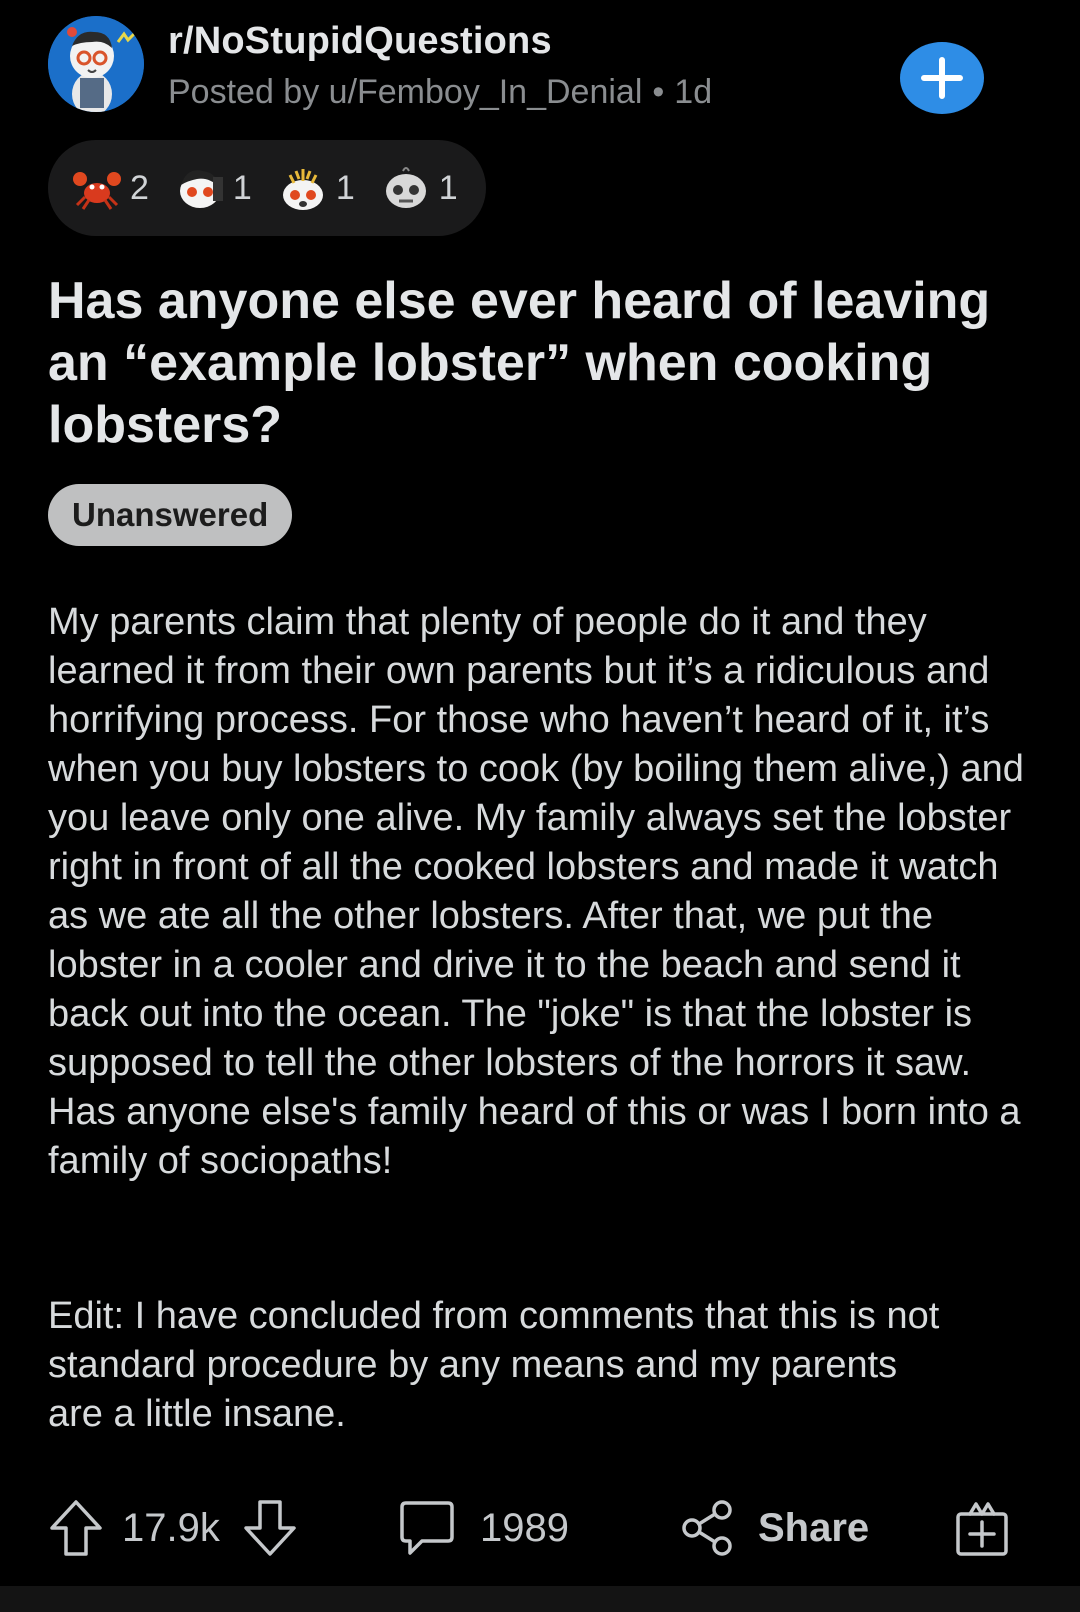 This screenshot has width=1080, height=1612. I want to click on post-meta: Posted by u/Femboy_In_Denial • 1d, so click(440, 92).